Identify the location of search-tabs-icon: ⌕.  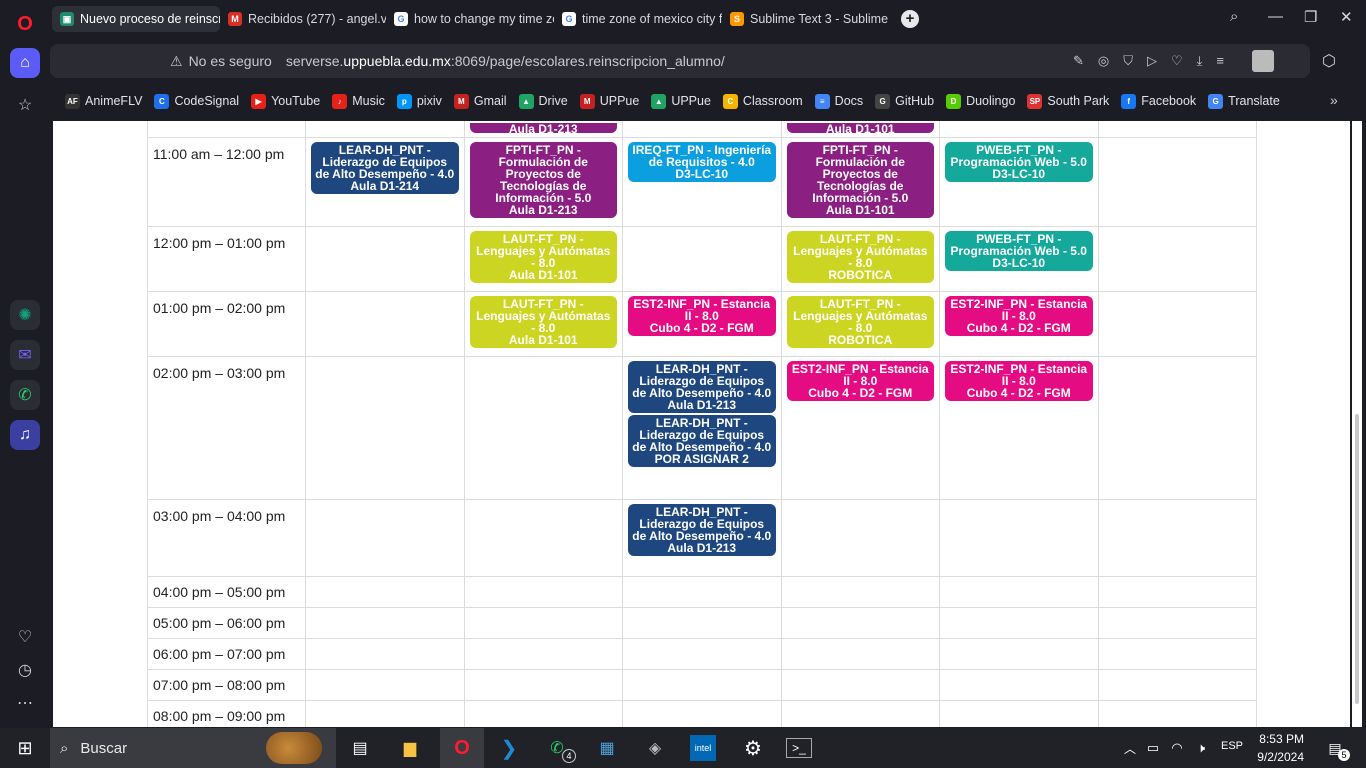
(1234, 16).